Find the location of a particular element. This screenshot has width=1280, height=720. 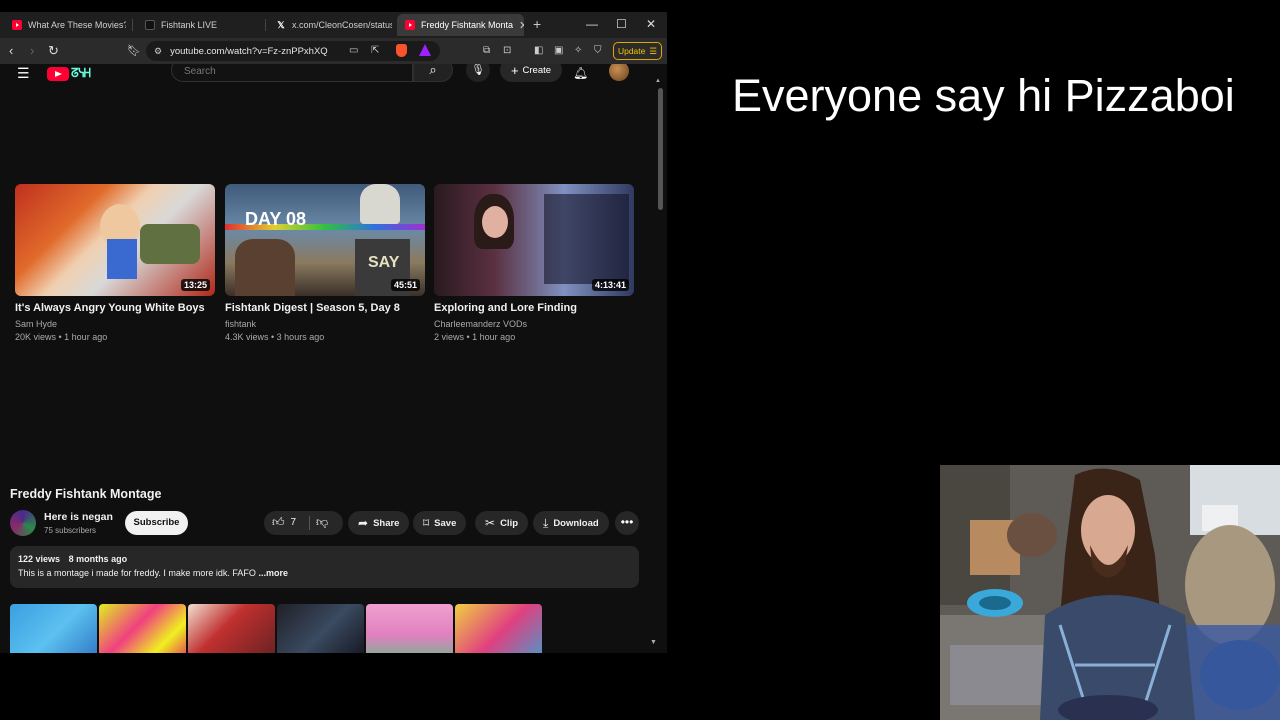

youtube-masthead: ☰ ᘔᓭᕼ Search ⌕ 🎙︎ + Create 🔔︎ is located at coordinates (326, 76).